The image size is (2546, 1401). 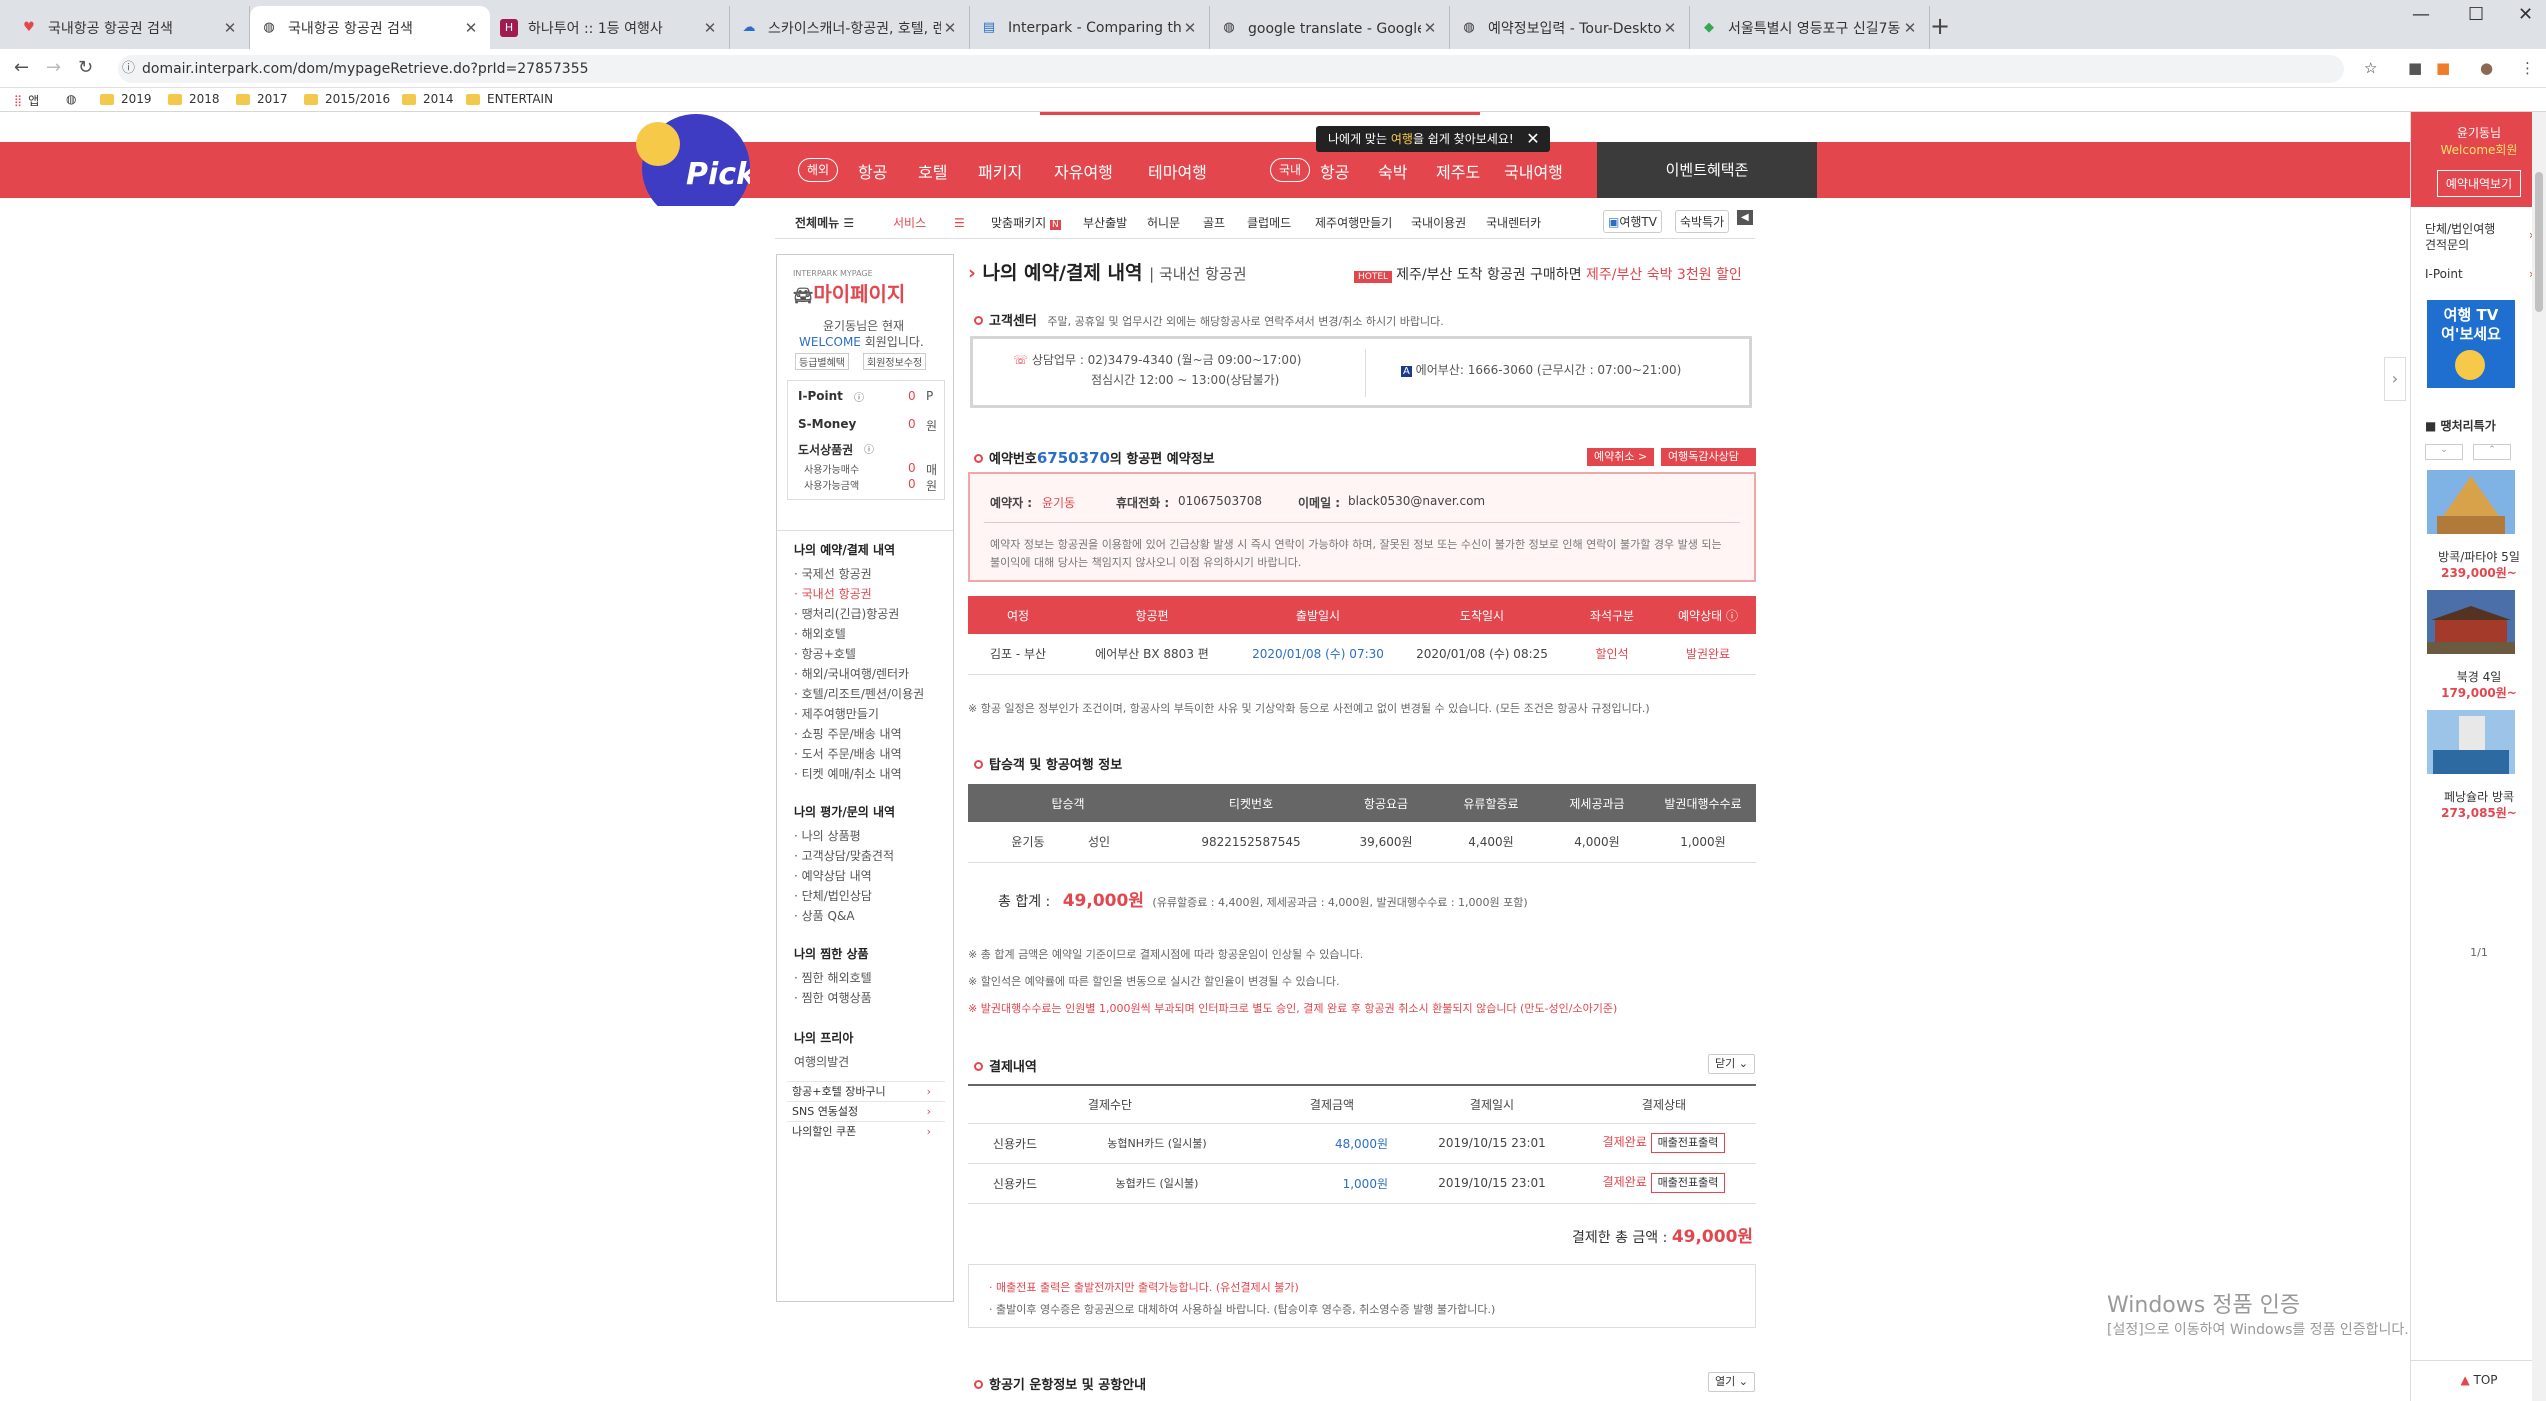 What do you see at coordinates (1458, 171) in the screenshot?
I see `gnb-item: 제주도` at bounding box center [1458, 171].